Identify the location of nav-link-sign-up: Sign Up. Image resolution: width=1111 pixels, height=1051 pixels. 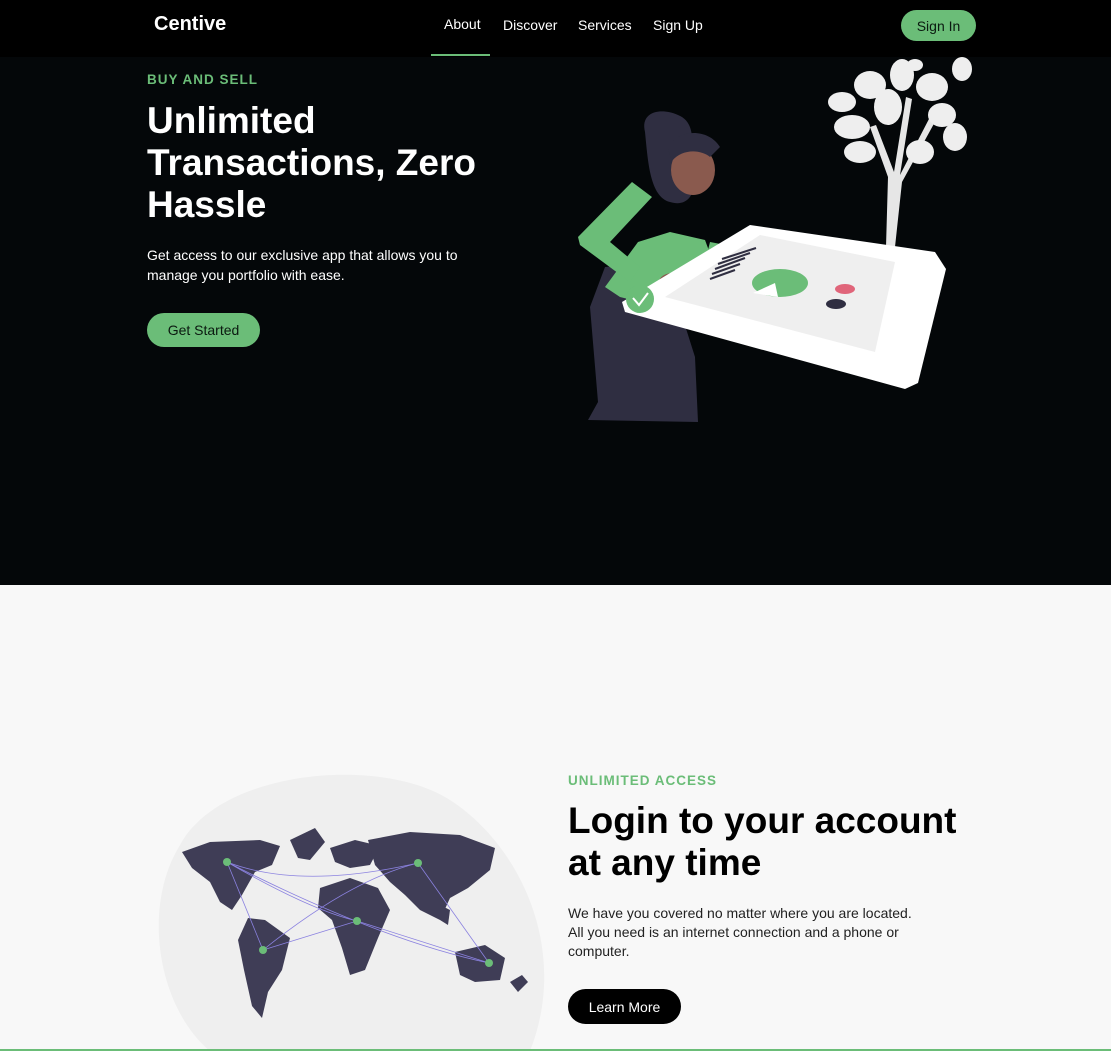
(678, 25).